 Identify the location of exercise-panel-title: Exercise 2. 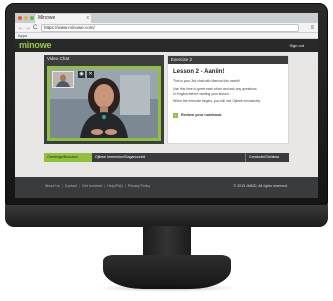
(228, 60).